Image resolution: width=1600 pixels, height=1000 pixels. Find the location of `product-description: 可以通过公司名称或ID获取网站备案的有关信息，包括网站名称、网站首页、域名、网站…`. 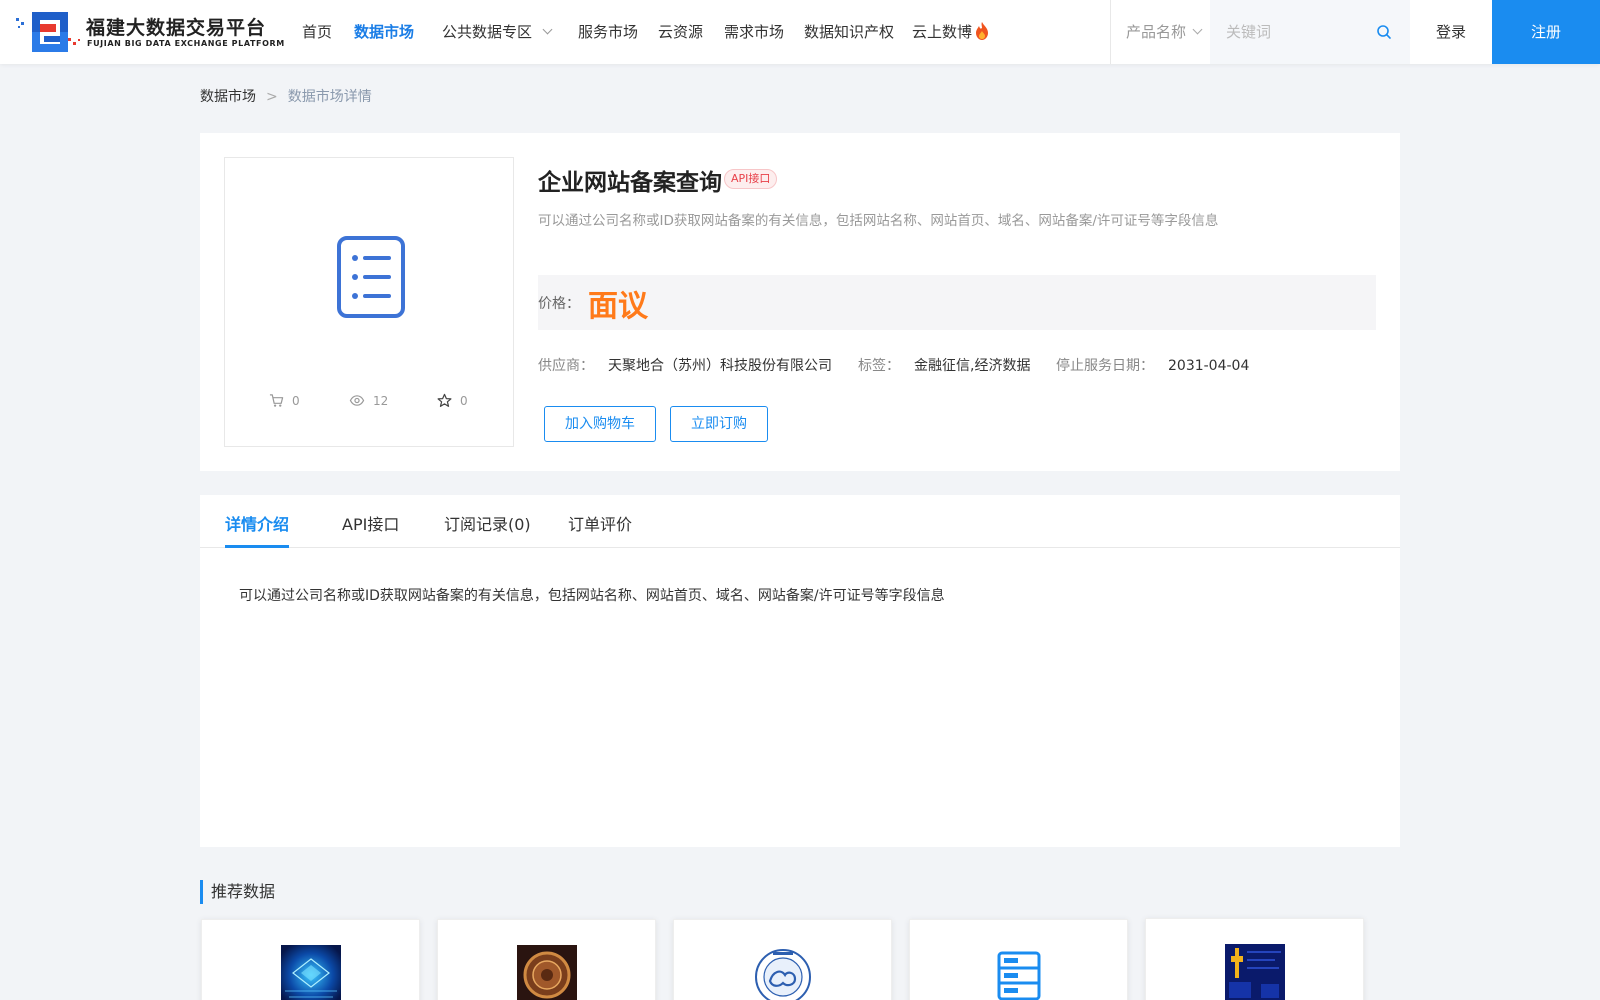

product-description: 可以通过公司名称或ID获取网站备案的有关信息，包括网站名称、网站首页、域名、网站… is located at coordinates (878, 221).